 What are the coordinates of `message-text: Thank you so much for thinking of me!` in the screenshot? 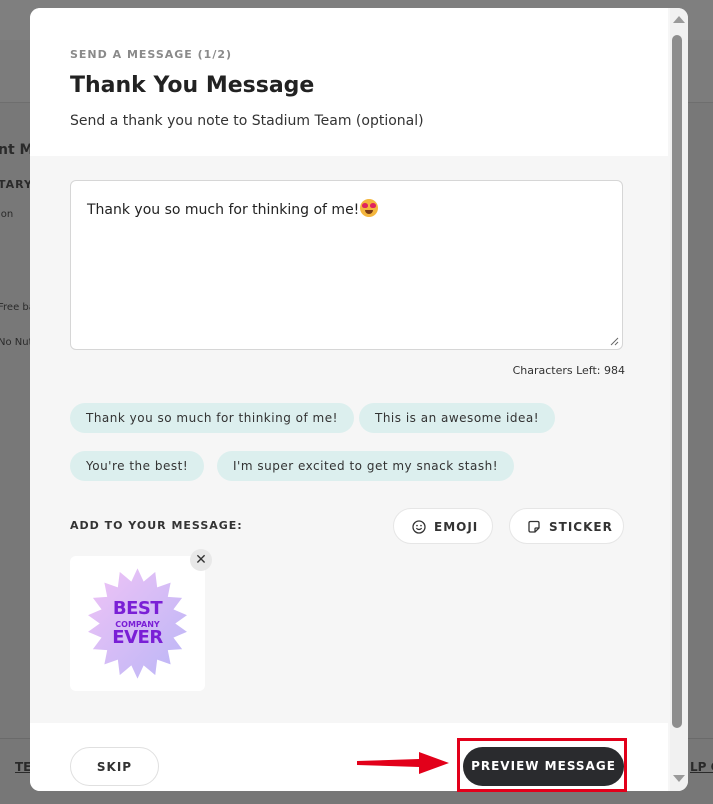 It's located at (223, 210).